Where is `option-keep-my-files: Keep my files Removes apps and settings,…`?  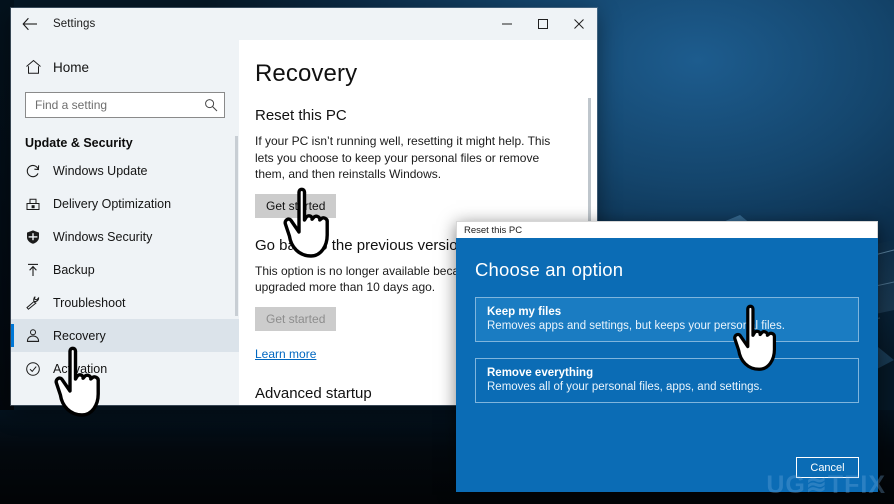 option-keep-my-files: Keep my files Removes apps and settings,… is located at coordinates (667, 319).